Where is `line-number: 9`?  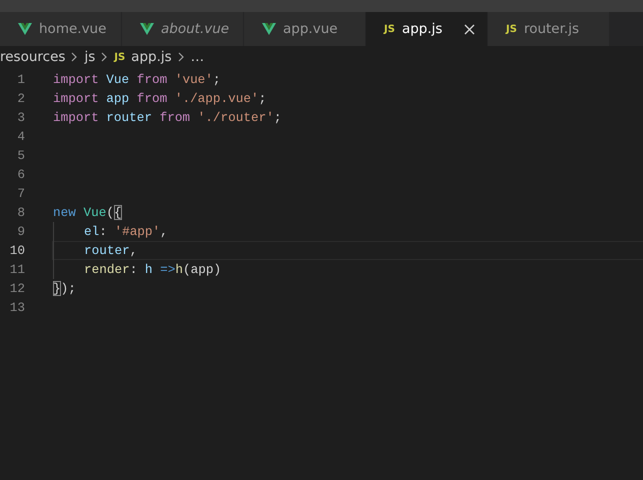 line-number: 9 is located at coordinates (20, 231).